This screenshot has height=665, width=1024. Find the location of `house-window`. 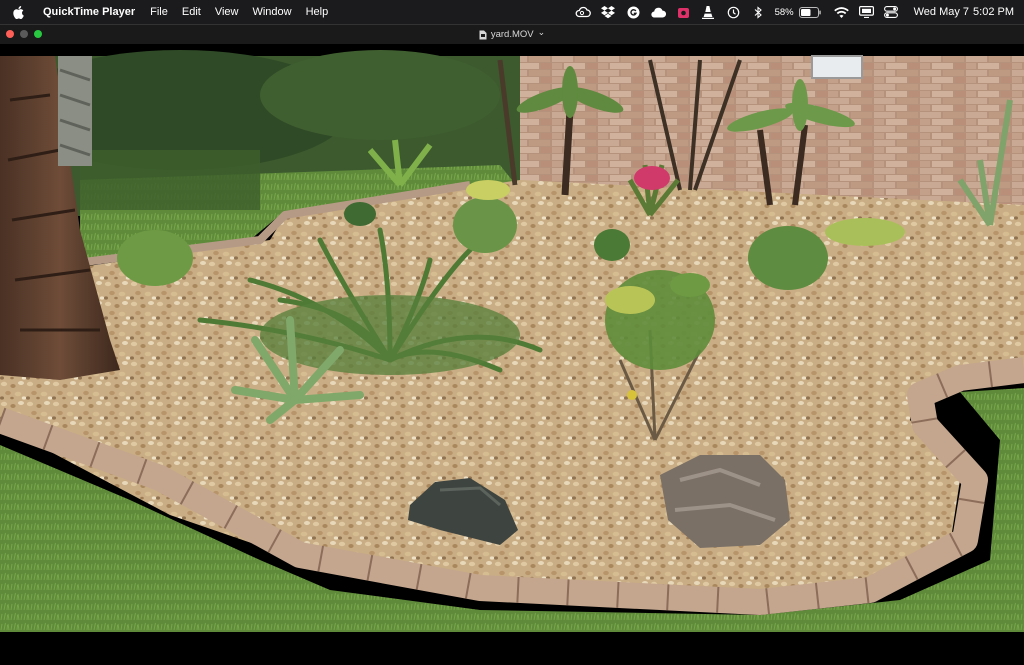

house-window is located at coordinates (837, 67).